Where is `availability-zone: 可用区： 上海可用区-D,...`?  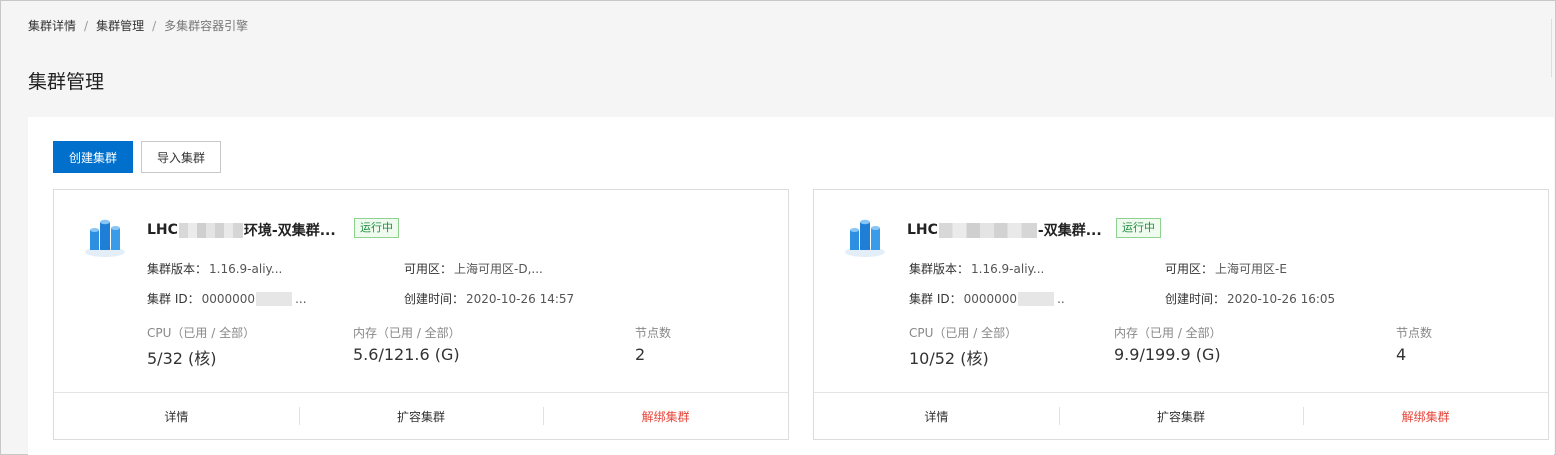
availability-zone: 可用区： 上海可用区-D,... is located at coordinates (473, 268).